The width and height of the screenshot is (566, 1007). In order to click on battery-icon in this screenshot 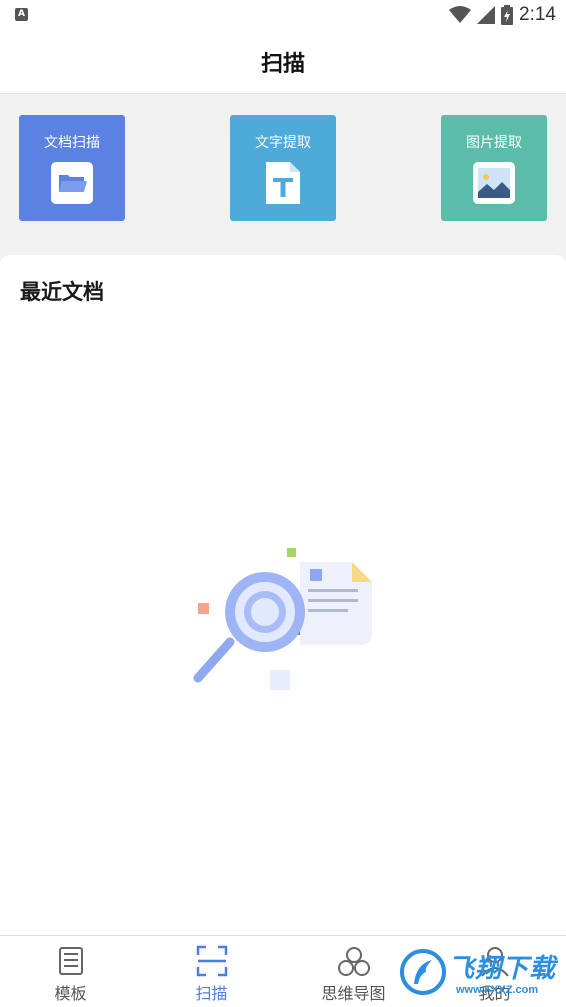, I will do `click(507, 15)`.